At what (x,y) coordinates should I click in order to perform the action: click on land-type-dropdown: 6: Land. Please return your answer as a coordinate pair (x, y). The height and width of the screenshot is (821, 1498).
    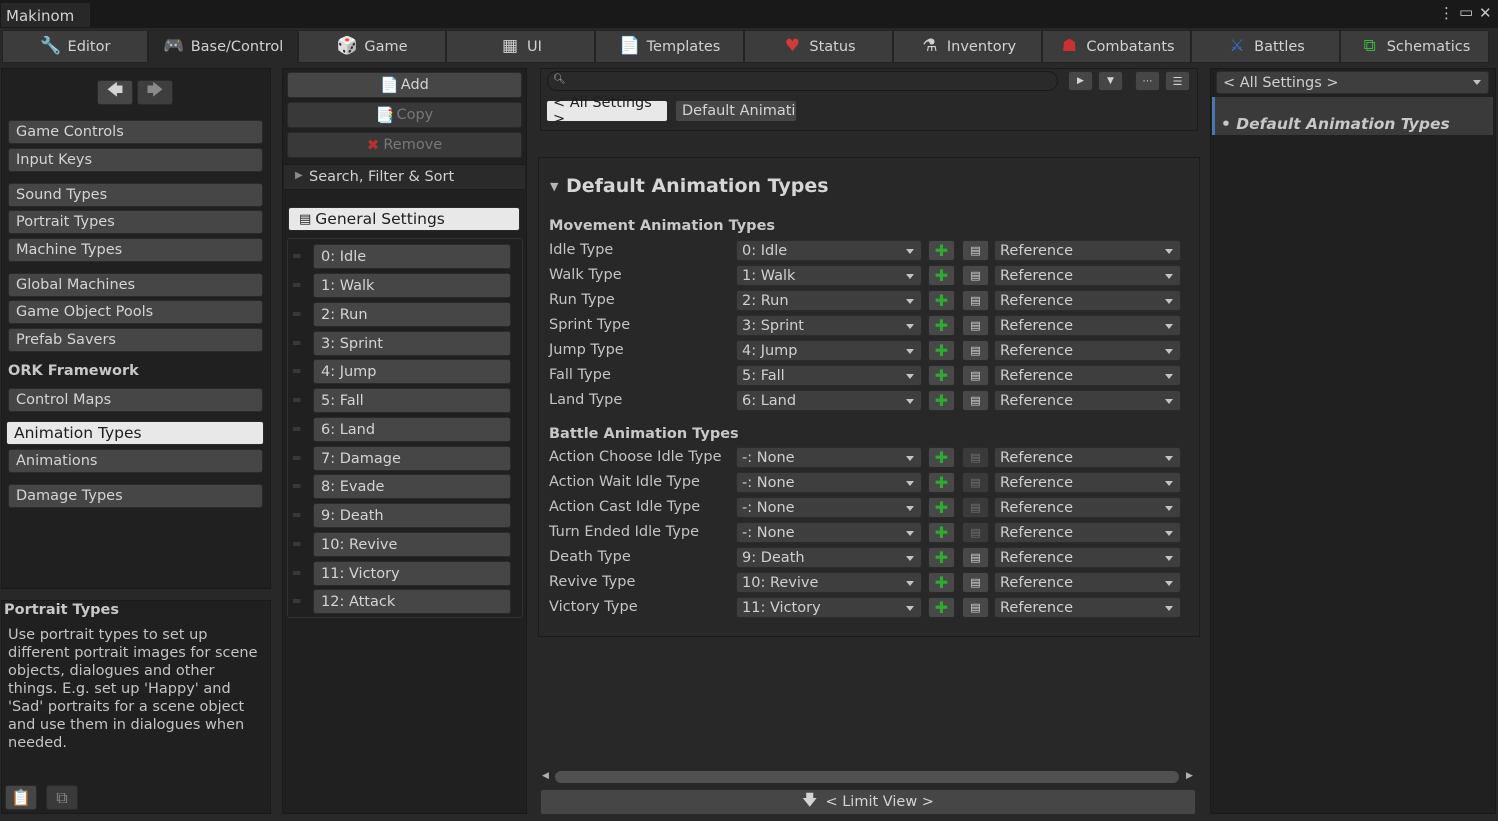
    Looking at the image, I should click on (829, 400).